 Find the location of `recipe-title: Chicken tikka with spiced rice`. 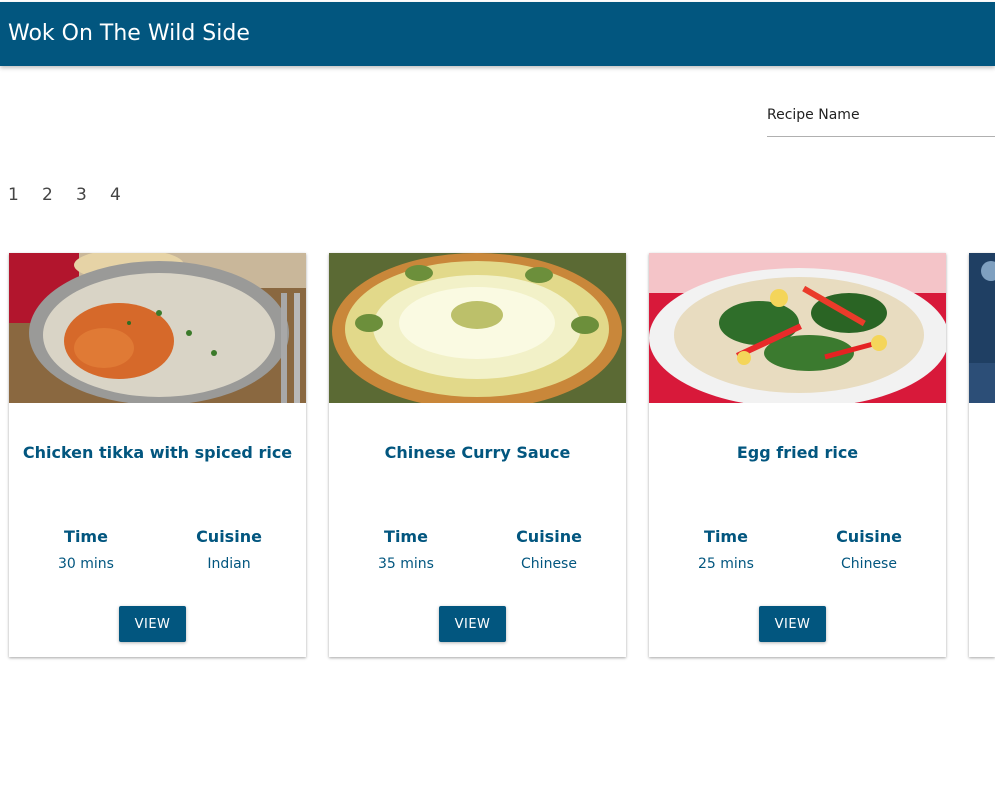

recipe-title: Chicken tikka with spiced rice is located at coordinates (157, 452).